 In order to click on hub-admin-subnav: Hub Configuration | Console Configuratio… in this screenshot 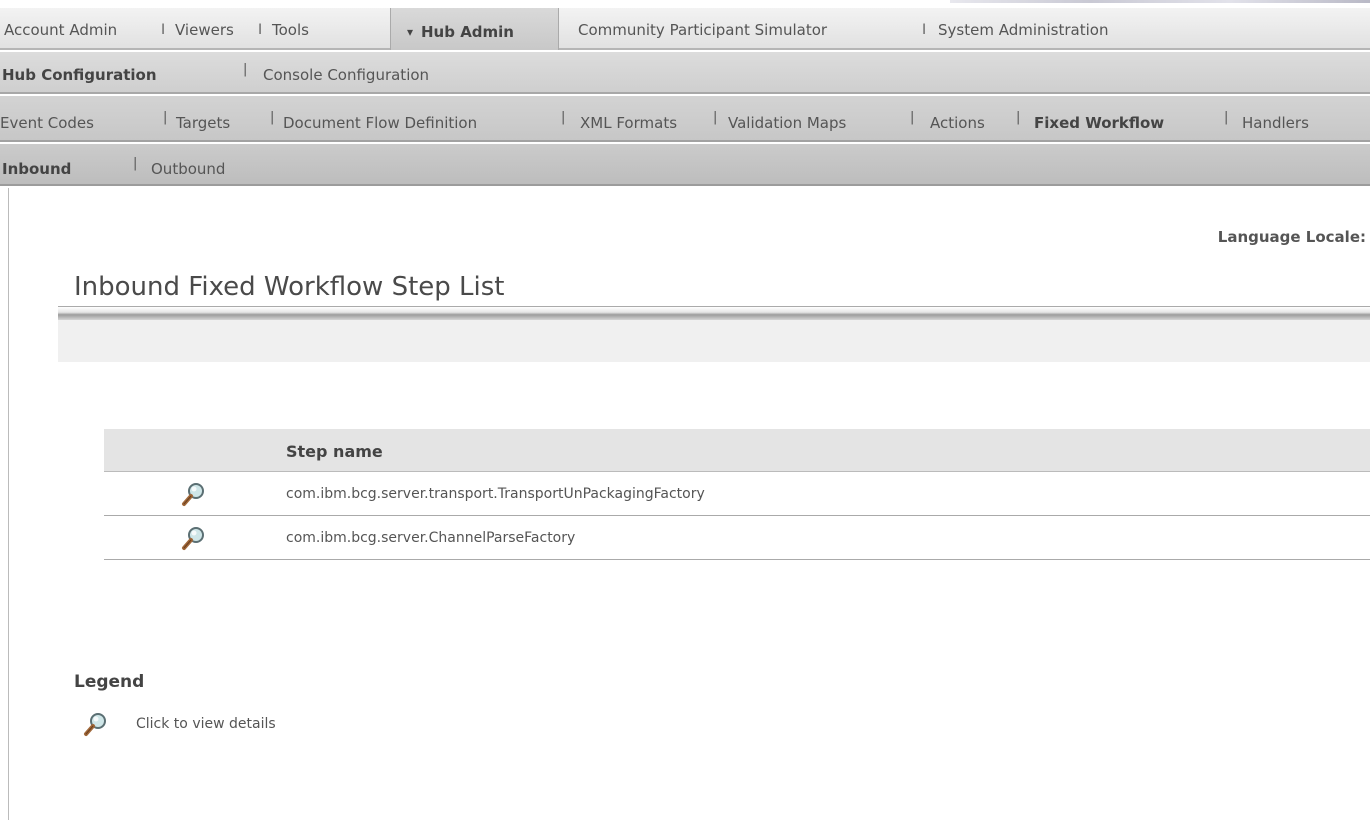, I will do `click(685, 73)`.